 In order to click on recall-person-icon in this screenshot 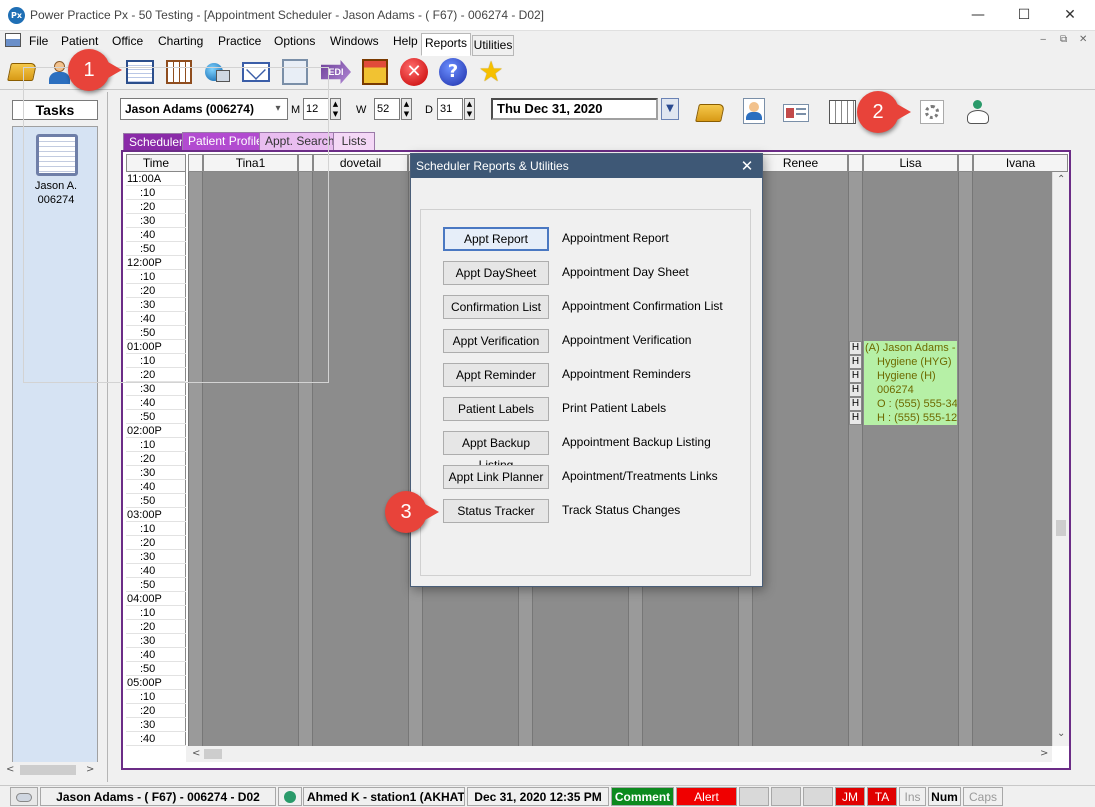, I will do `click(976, 112)`.